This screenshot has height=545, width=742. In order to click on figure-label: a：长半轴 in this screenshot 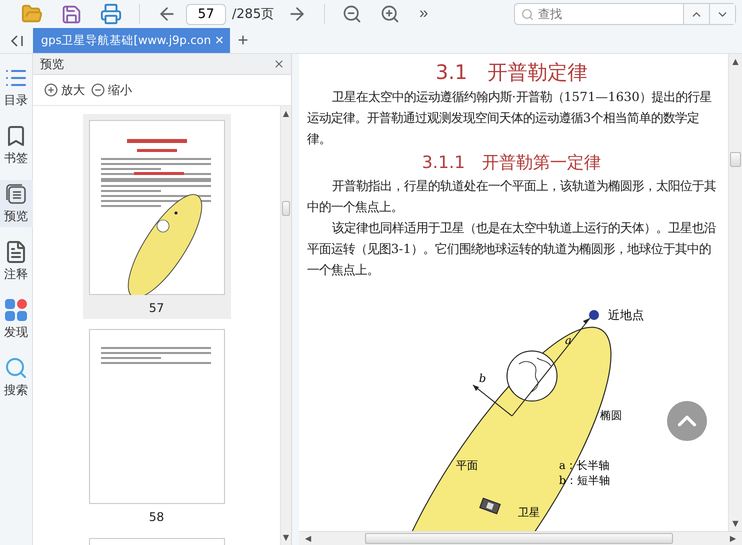, I will do `click(584, 465)`.